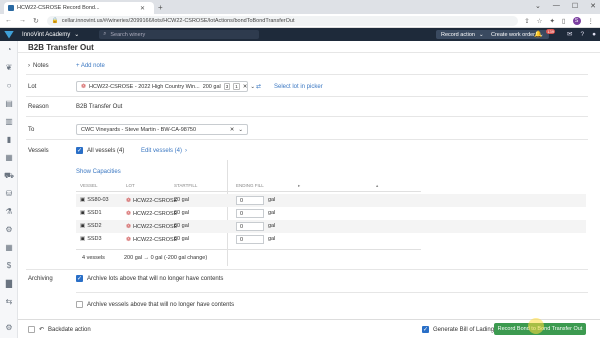 The width and height of the screenshot is (600, 338). I want to click on bill-of-lading-checkbox: ✓ Generate Bill of Lading, so click(458, 329).